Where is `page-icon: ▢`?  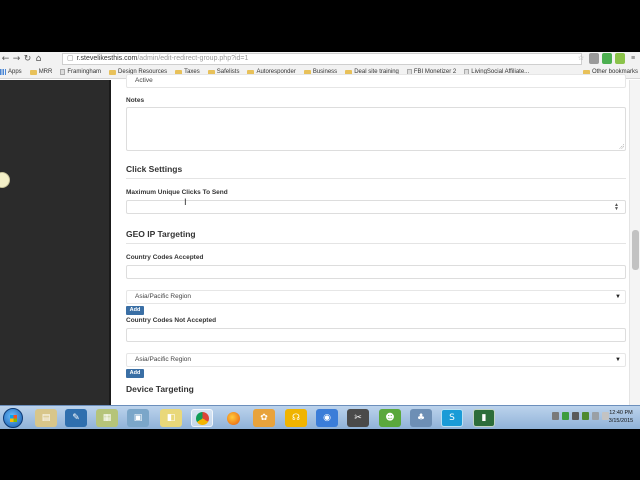
page-icon: ▢ is located at coordinates (70, 58).